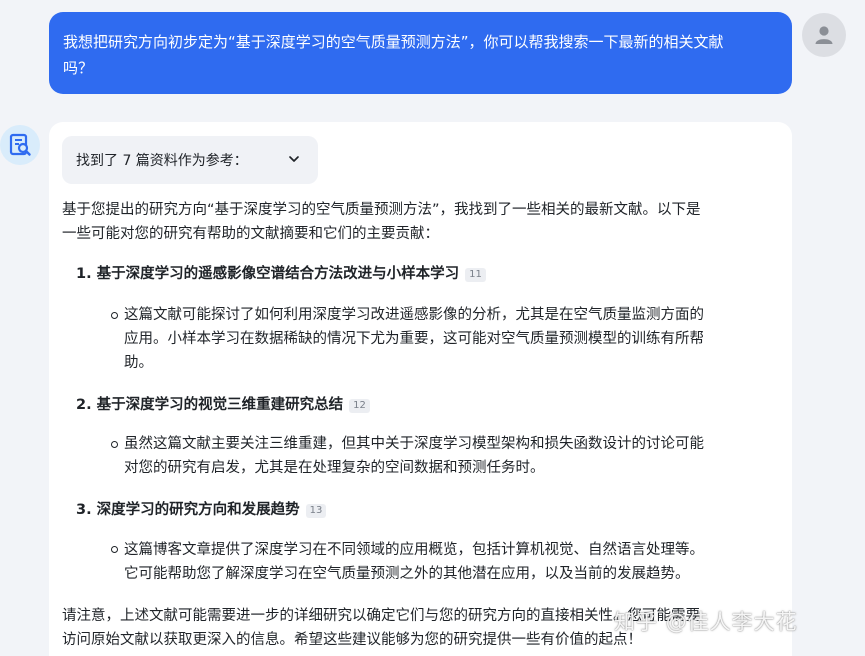 This screenshot has width=865, height=656. What do you see at coordinates (210, 405) in the screenshot?
I see `reference-title-text: 2. 基于深度学习的视觉三维重建研究总结` at bounding box center [210, 405].